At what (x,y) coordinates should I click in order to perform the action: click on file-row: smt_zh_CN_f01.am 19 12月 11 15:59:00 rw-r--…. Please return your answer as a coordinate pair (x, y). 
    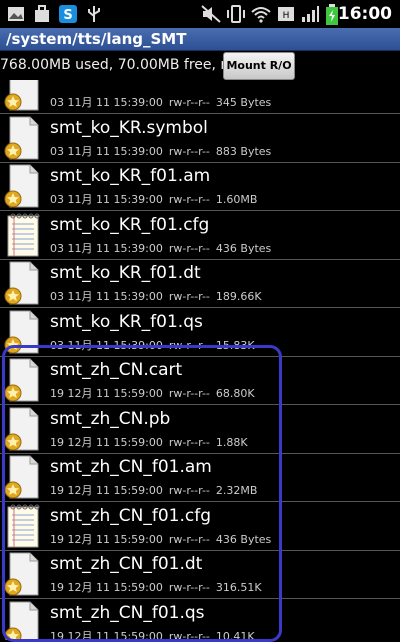
    Looking at the image, I should click on (200, 477).